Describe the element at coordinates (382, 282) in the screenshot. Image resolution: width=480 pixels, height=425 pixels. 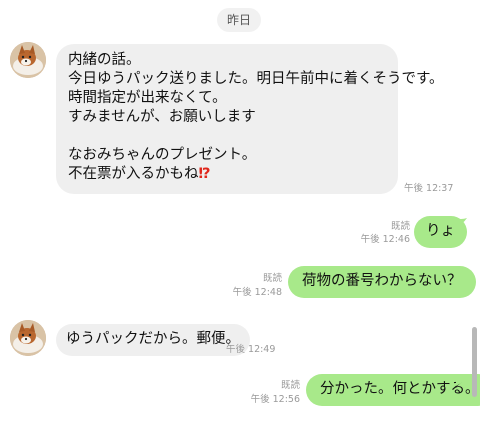
I see `message-bubble-outgoing: 荷物の番号わからない？` at that location.